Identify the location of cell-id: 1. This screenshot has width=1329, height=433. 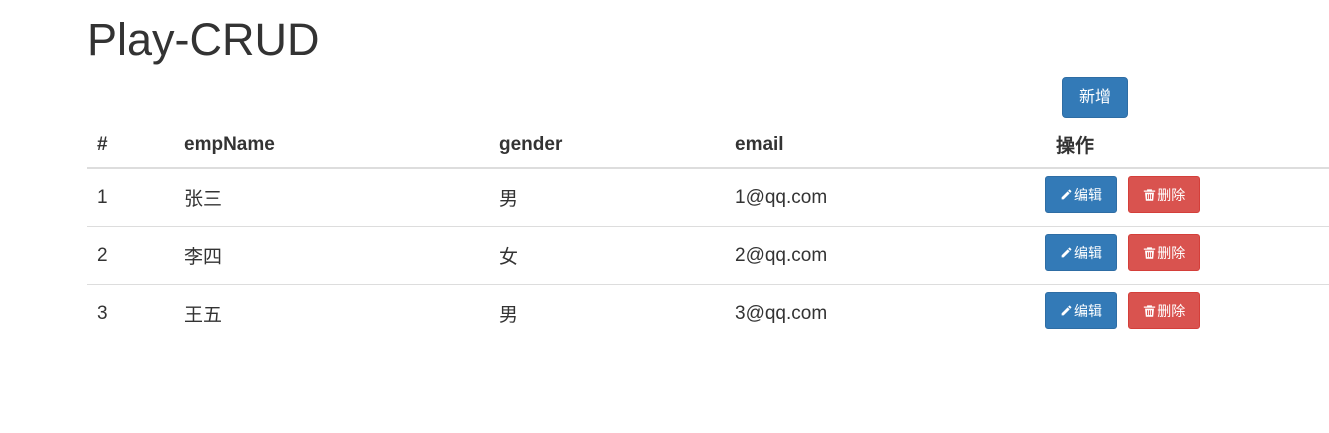
(102, 197).